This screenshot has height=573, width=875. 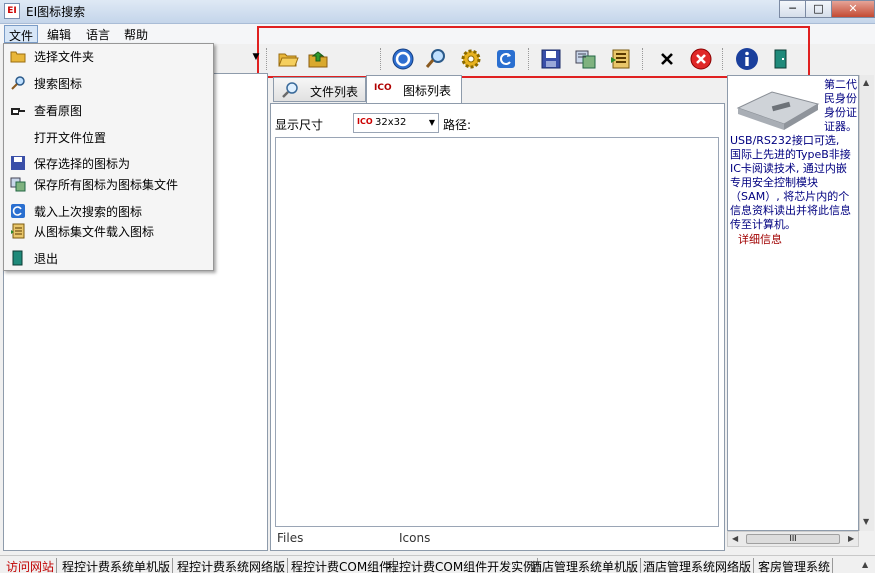 What do you see at coordinates (233, 565) in the screenshot?
I see `link-billing-network: 程控计费系统网络版` at bounding box center [233, 565].